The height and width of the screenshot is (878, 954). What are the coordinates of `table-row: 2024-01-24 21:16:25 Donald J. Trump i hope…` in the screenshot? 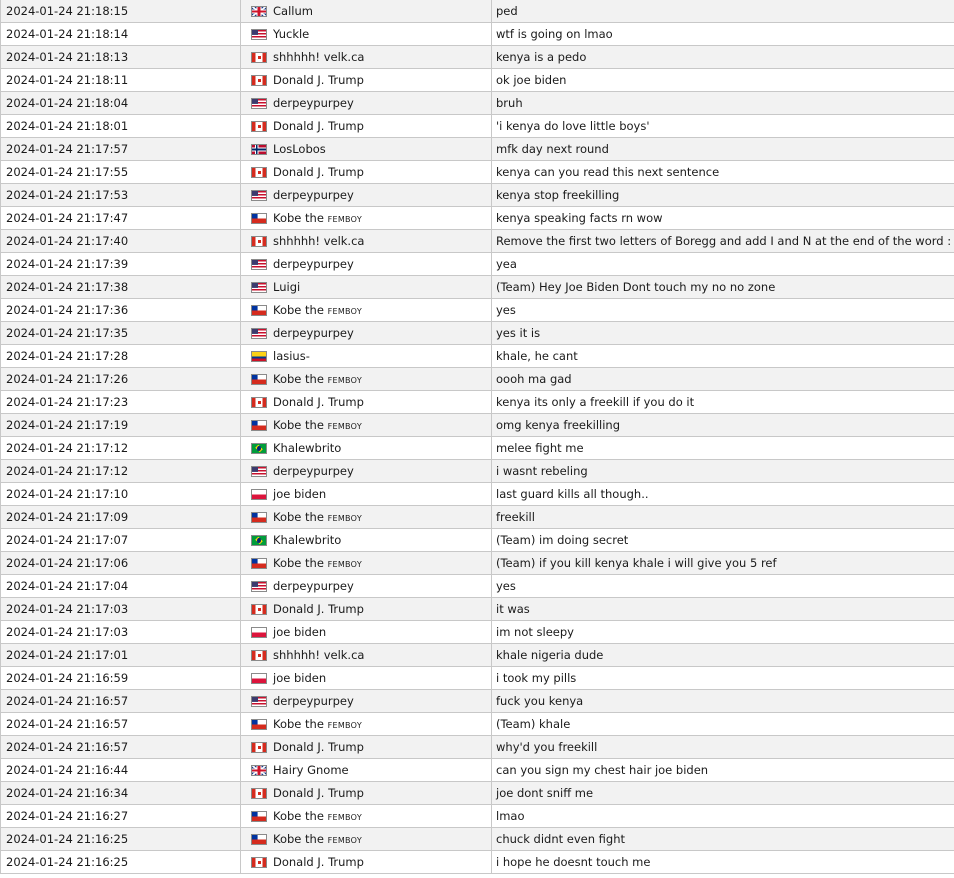 It's located at (477, 862).